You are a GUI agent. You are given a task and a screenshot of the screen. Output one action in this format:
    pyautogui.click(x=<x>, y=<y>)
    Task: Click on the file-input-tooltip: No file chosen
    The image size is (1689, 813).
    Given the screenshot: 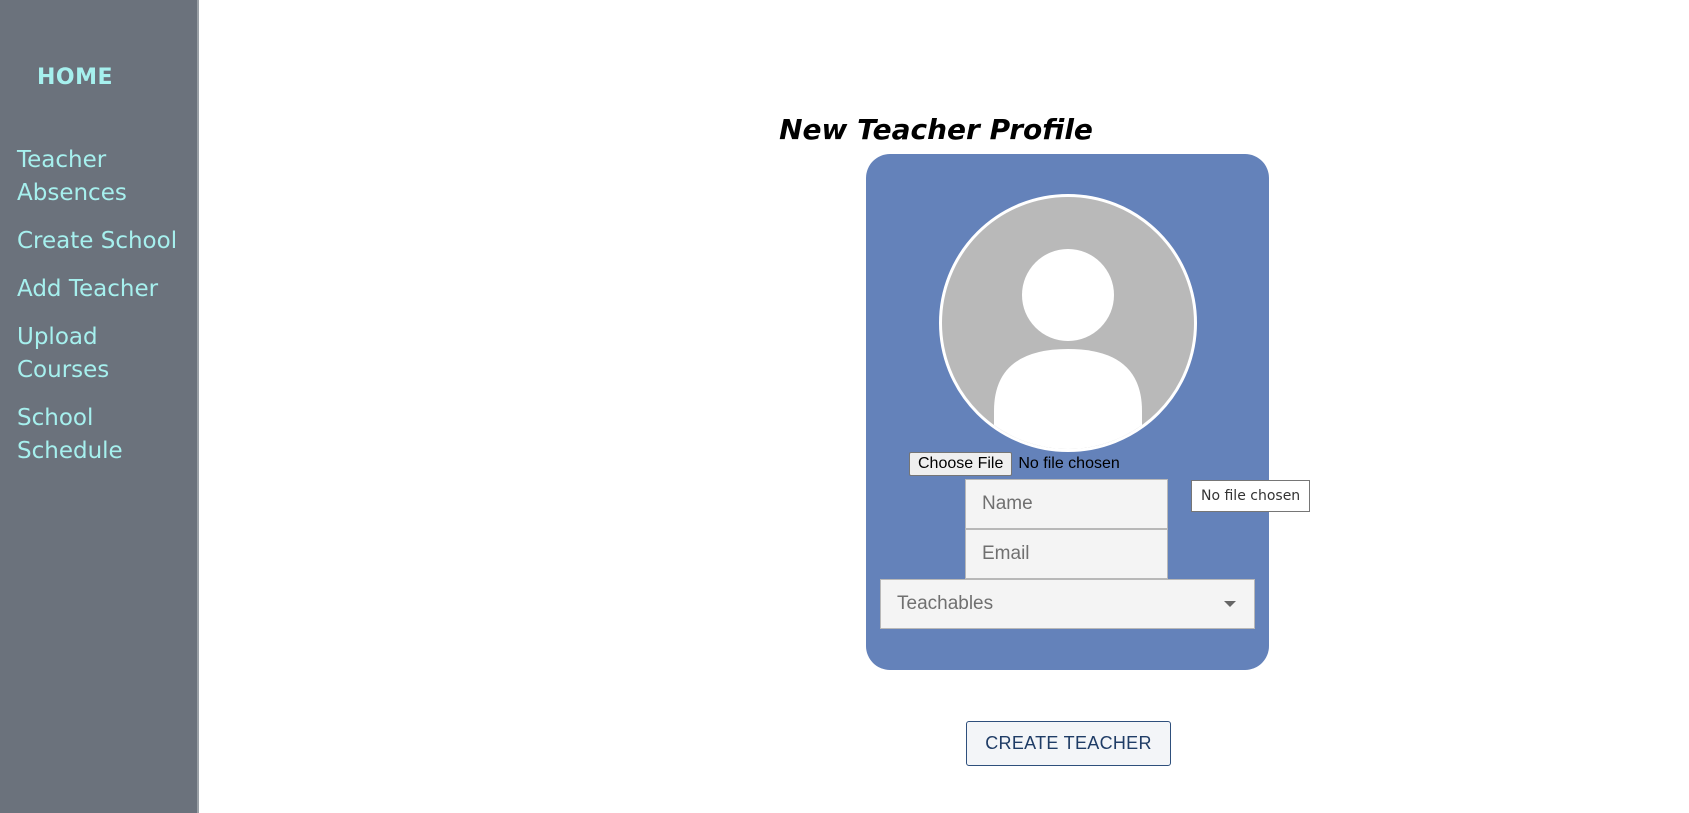 What is the action you would take?
    pyautogui.click(x=1251, y=496)
    